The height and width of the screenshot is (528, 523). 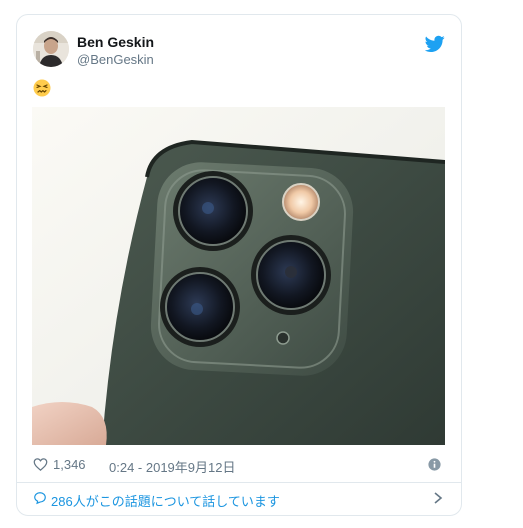 I want to click on author-avatar, so click(x=51, y=49).